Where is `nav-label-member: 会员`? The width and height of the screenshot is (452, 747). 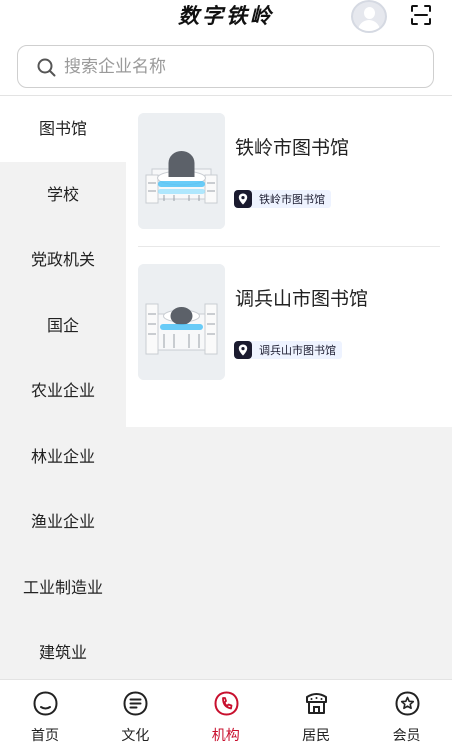
nav-label-member: 会员 is located at coordinates (406, 736).